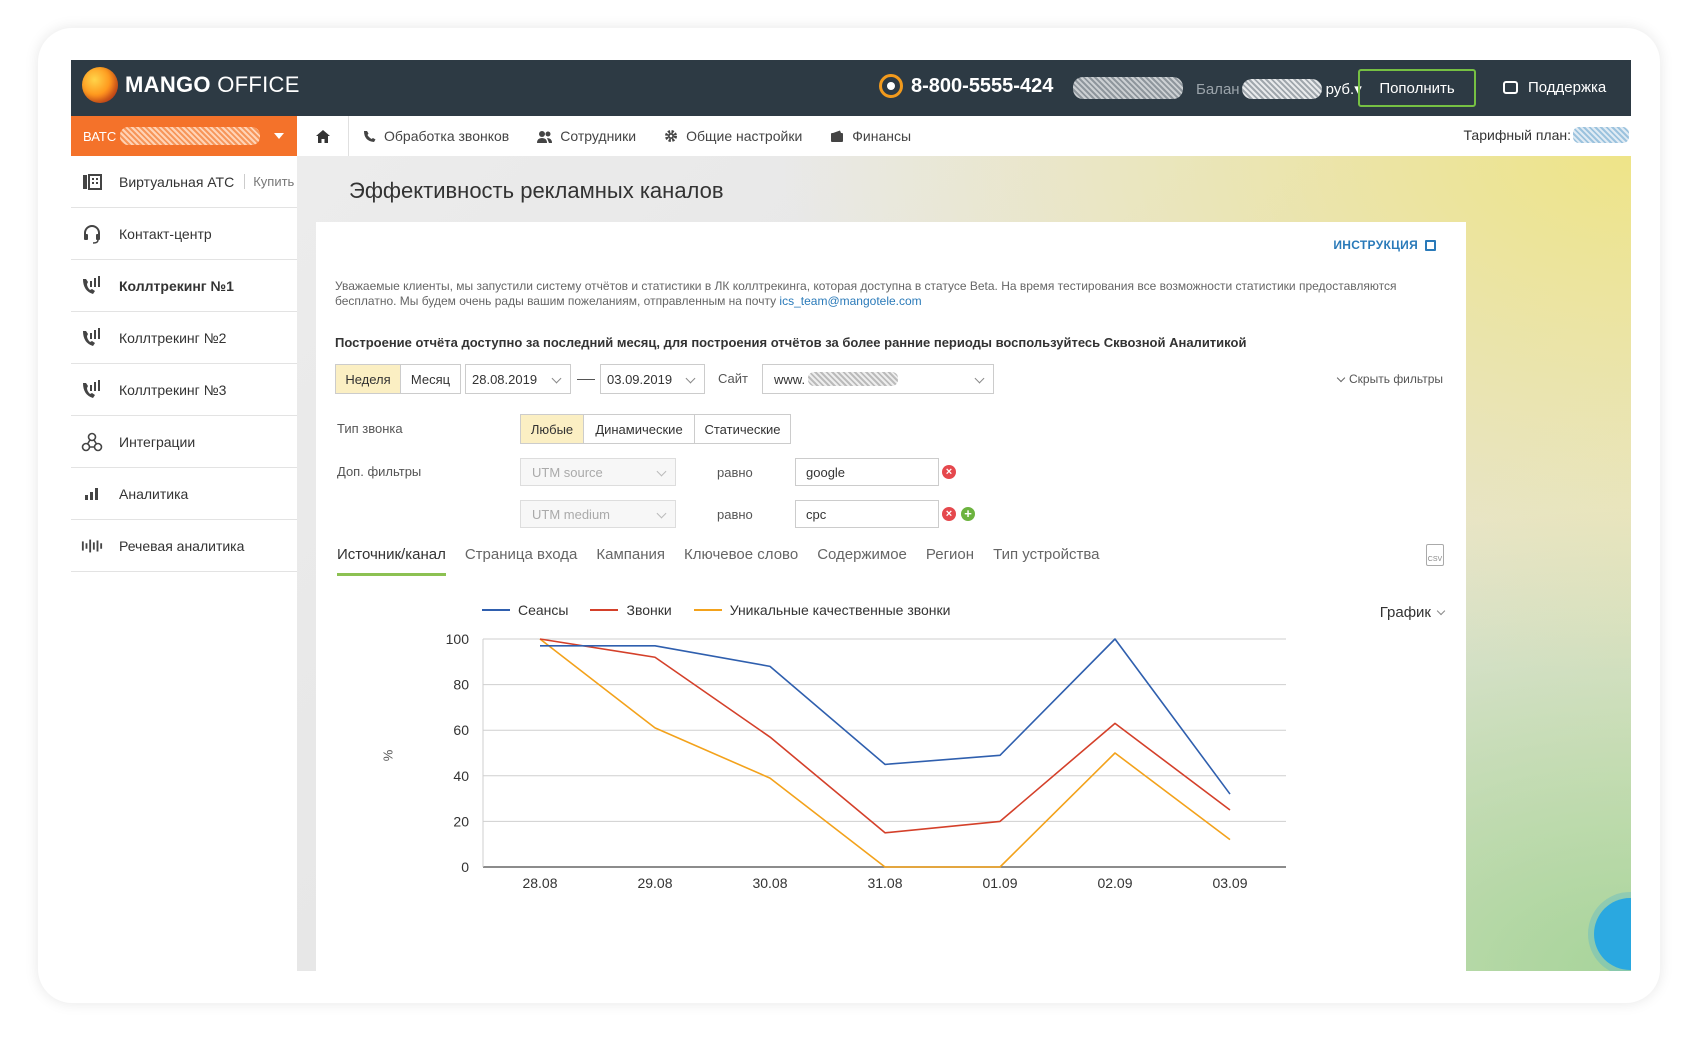 The height and width of the screenshot is (1038, 1687). I want to click on mango-office-logo: MANGO OFFICE, so click(191, 85).